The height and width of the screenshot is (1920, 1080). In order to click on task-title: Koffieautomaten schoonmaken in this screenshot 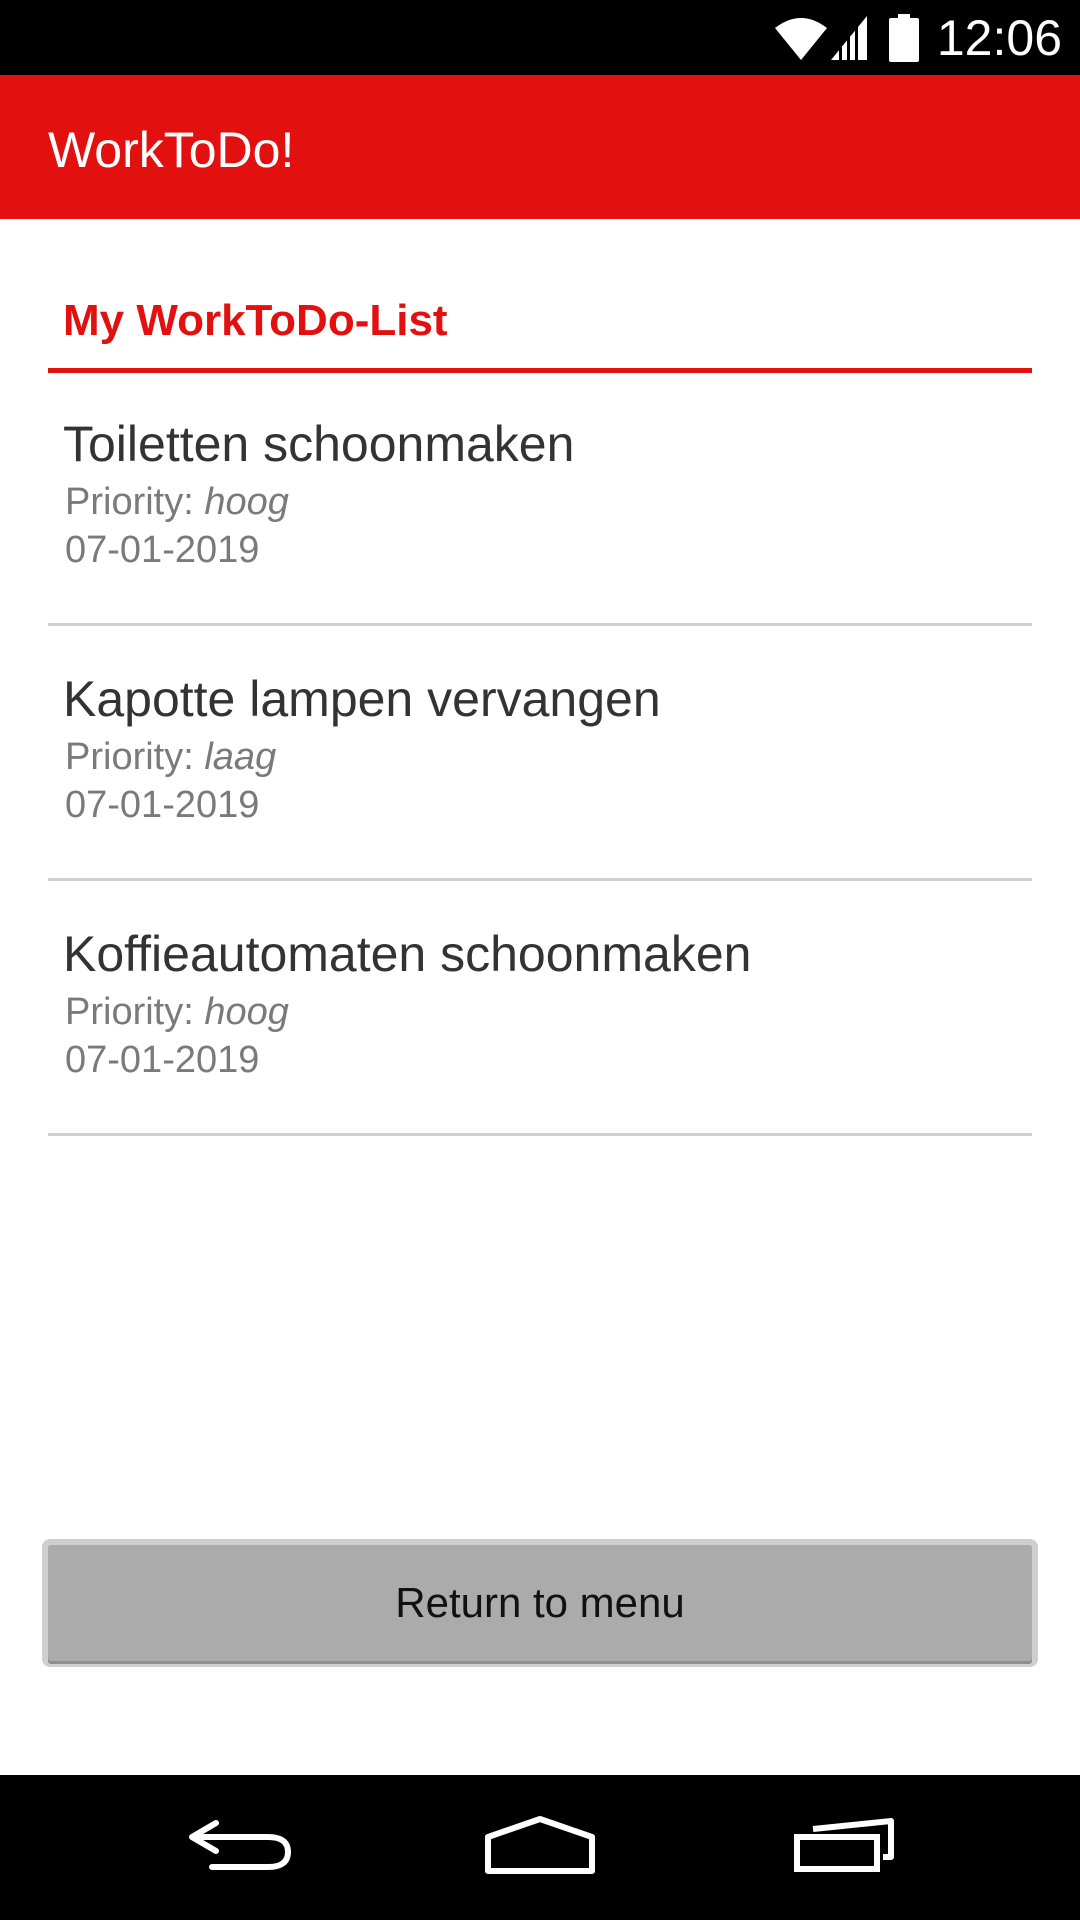, I will do `click(407, 954)`.